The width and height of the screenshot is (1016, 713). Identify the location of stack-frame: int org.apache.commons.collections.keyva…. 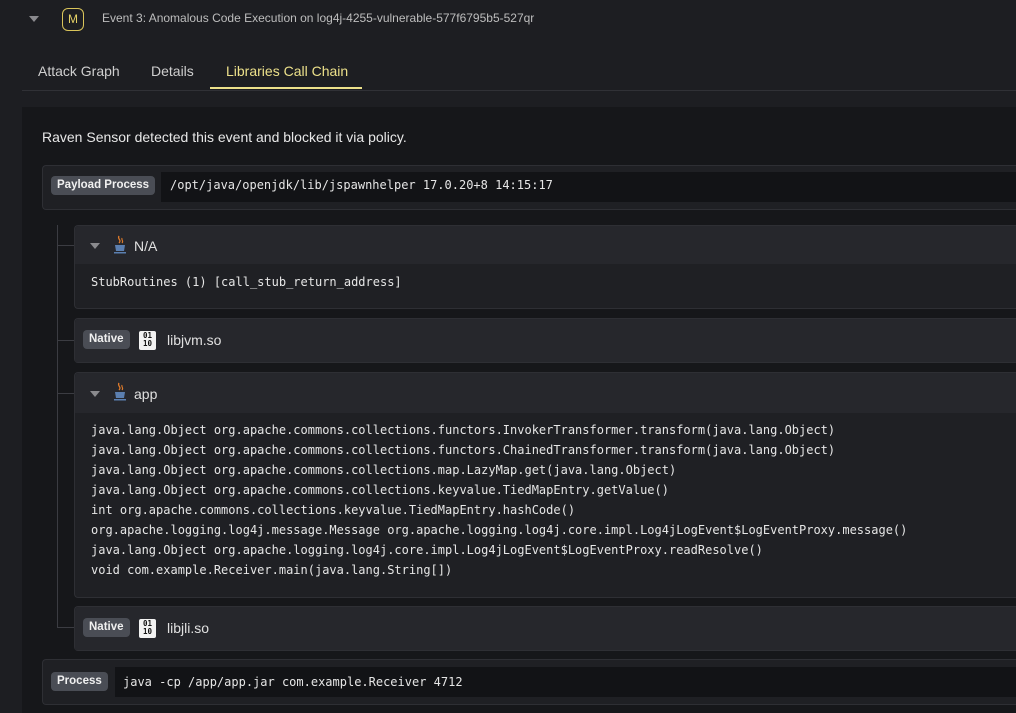
(333, 510).